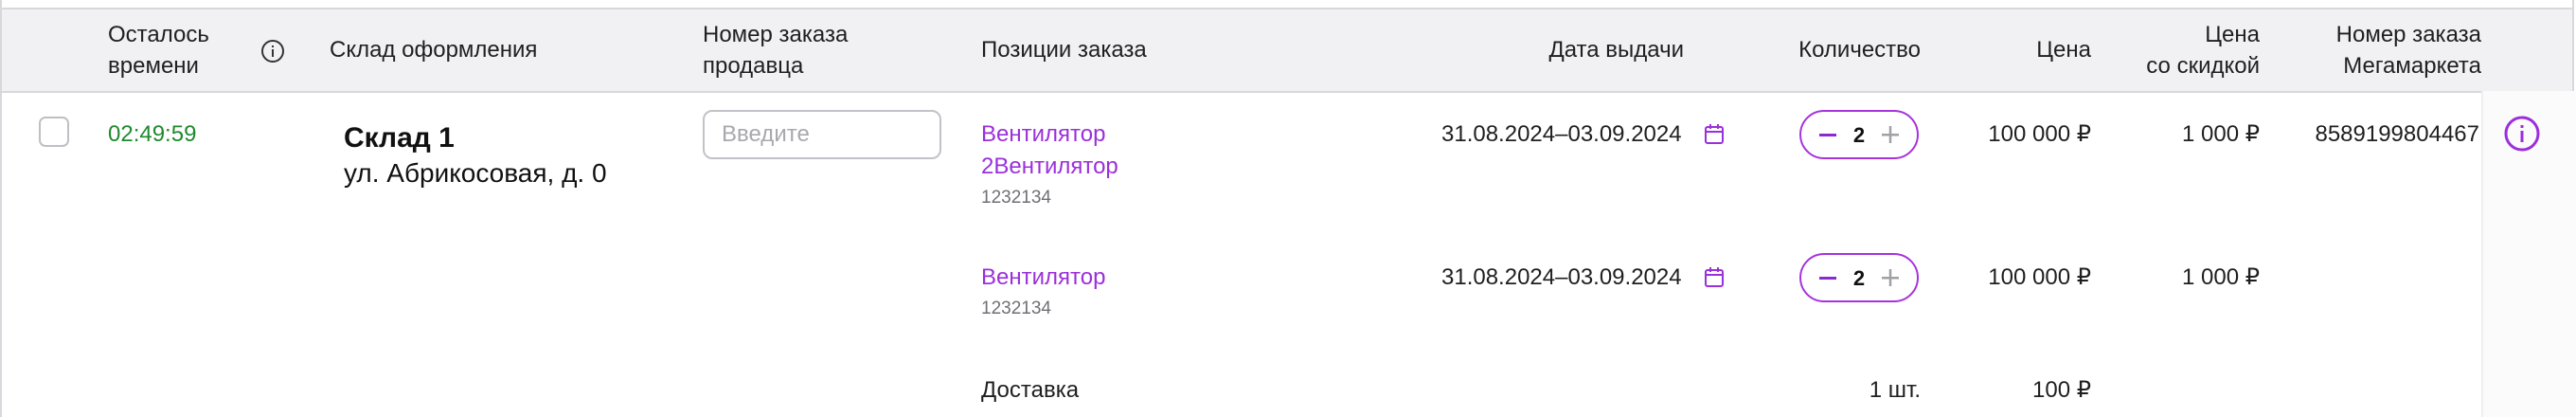 The width and height of the screenshot is (2576, 417). Describe the element at coordinates (399, 138) in the screenshot. I see `warehouse-title: Склад 1` at that location.